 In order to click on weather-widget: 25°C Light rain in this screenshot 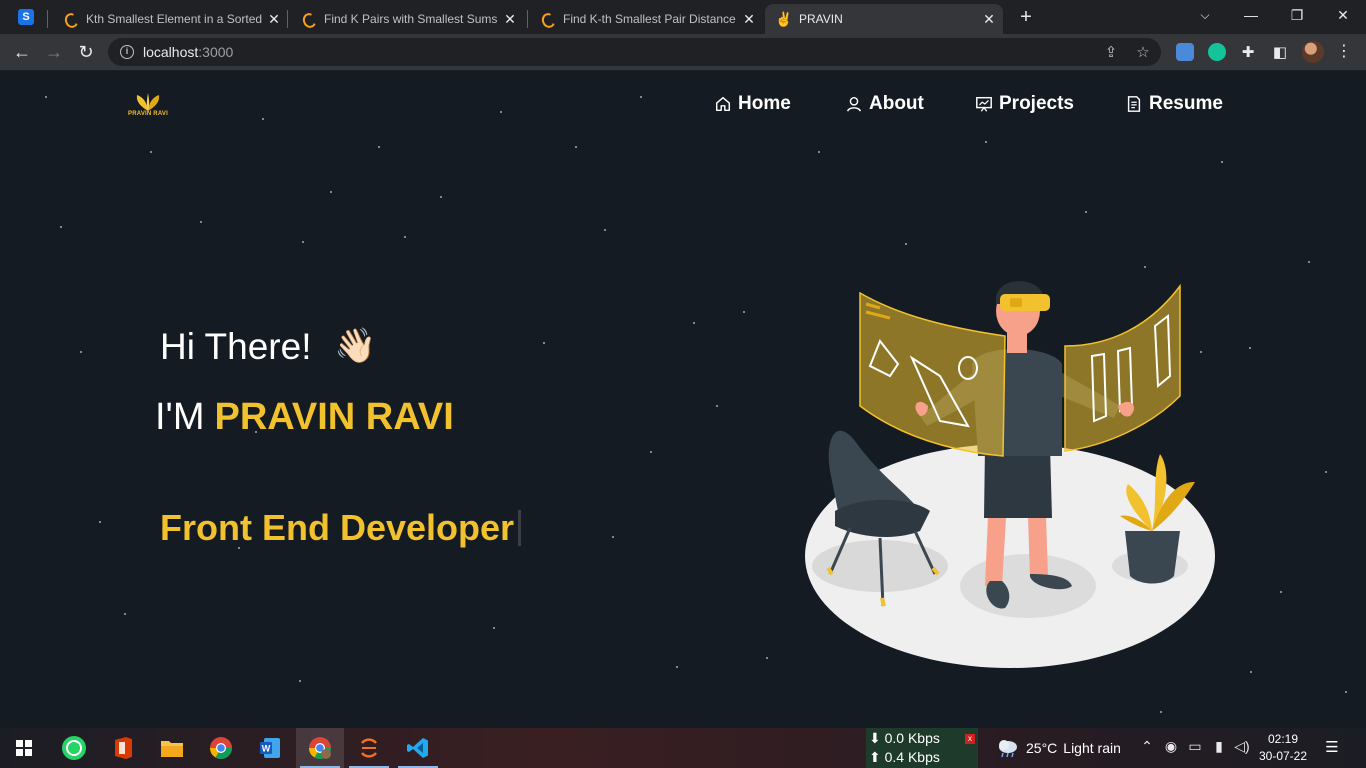, I will do `click(1058, 748)`.